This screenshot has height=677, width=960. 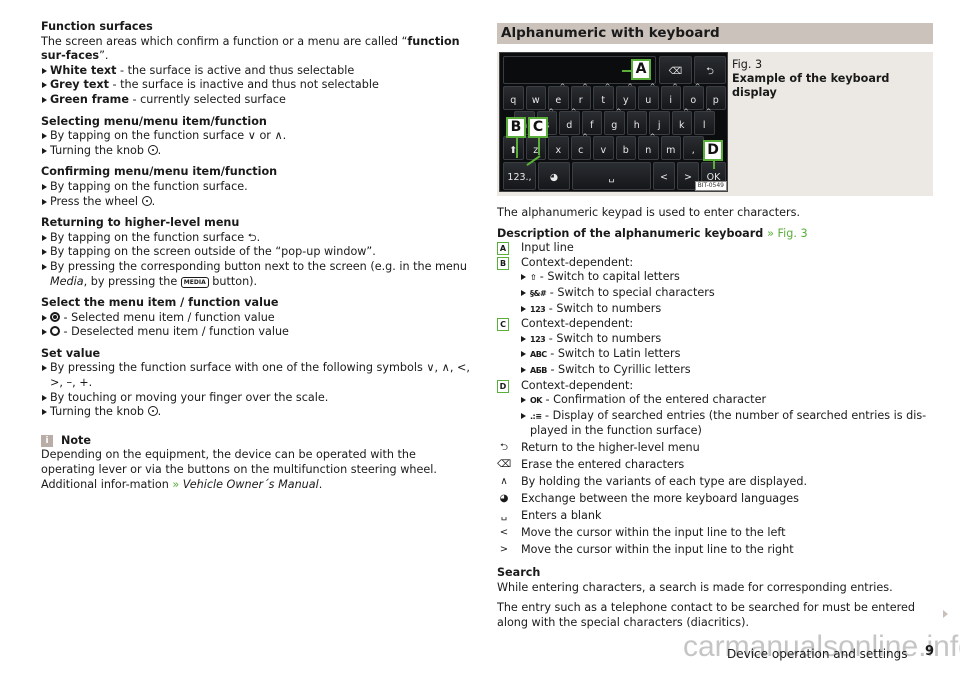 I want to click on legend-sub-text: - Confirmation of the entered character, so click(x=654, y=400).